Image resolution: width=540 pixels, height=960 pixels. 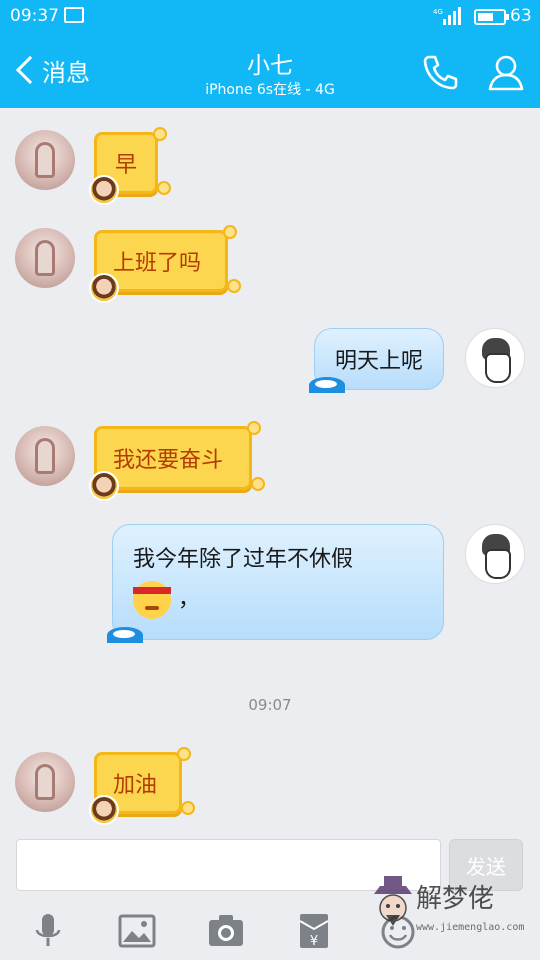 I want to click on message-bubble: 明天上呢, so click(x=376, y=360).